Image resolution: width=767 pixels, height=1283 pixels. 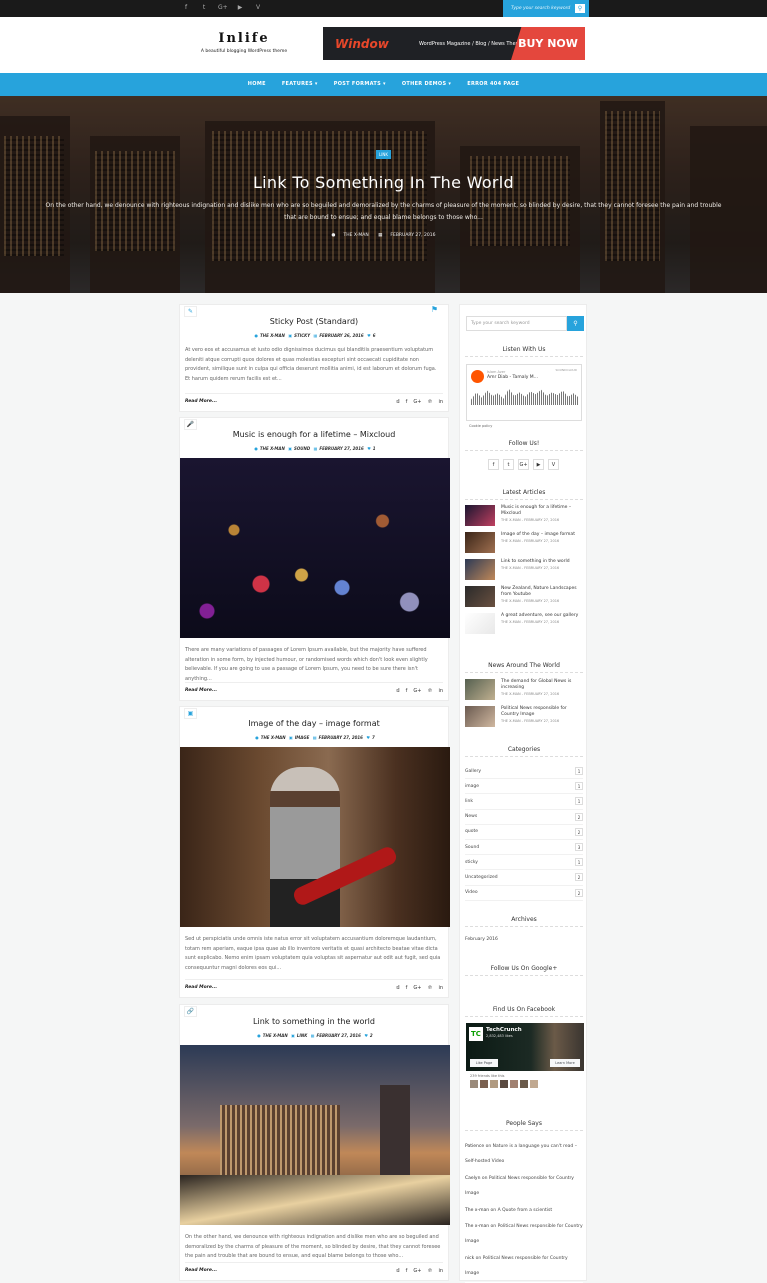 I want to click on like-page-button: Like Page, so click(x=484, y=1063).